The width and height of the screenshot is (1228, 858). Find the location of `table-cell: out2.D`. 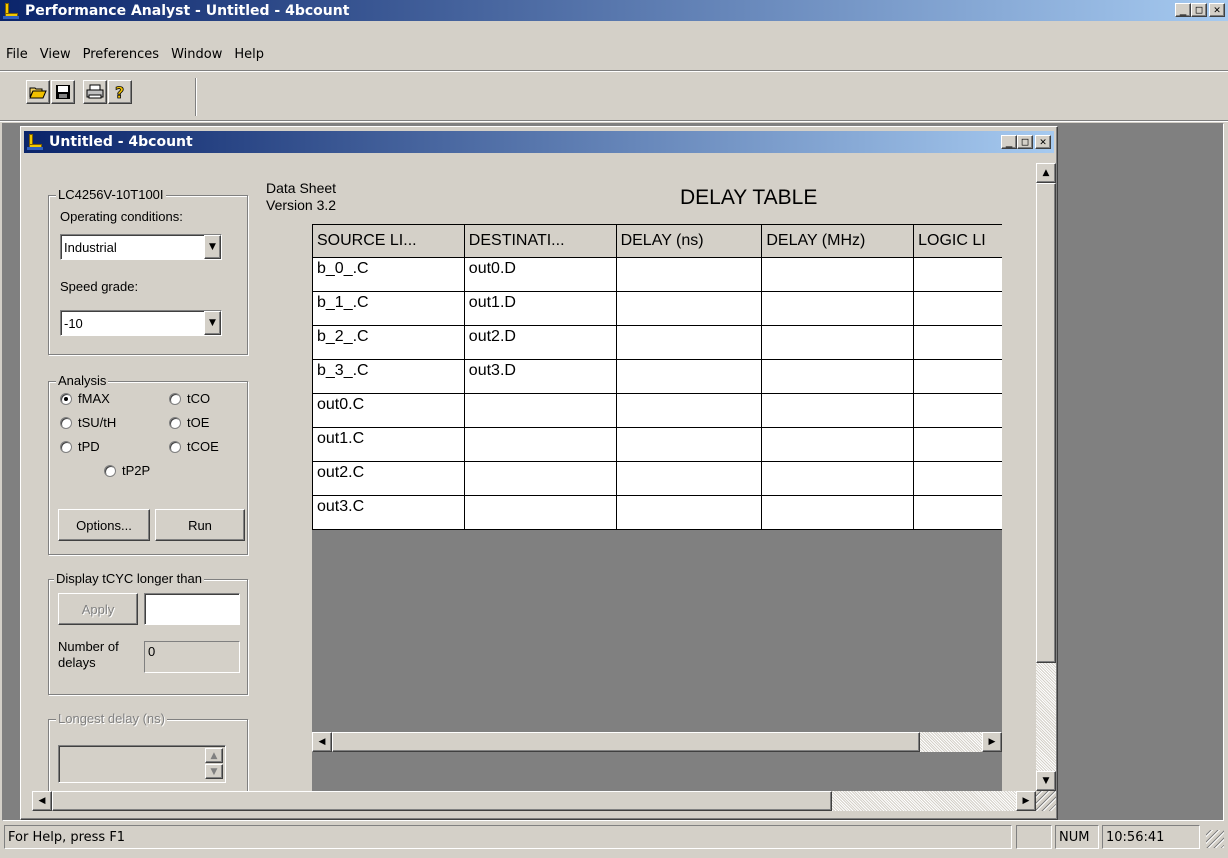

table-cell: out2.D is located at coordinates (540, 342).